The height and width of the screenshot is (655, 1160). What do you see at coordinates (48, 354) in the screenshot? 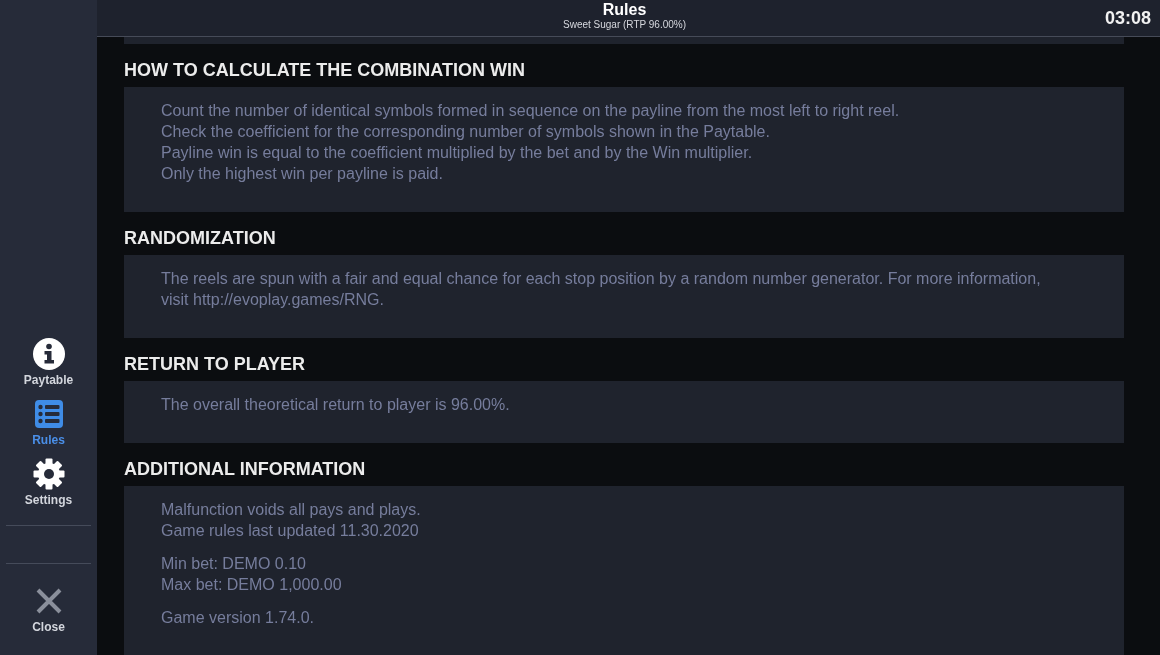
I see `info-icon` at bounding box center [48, 354].